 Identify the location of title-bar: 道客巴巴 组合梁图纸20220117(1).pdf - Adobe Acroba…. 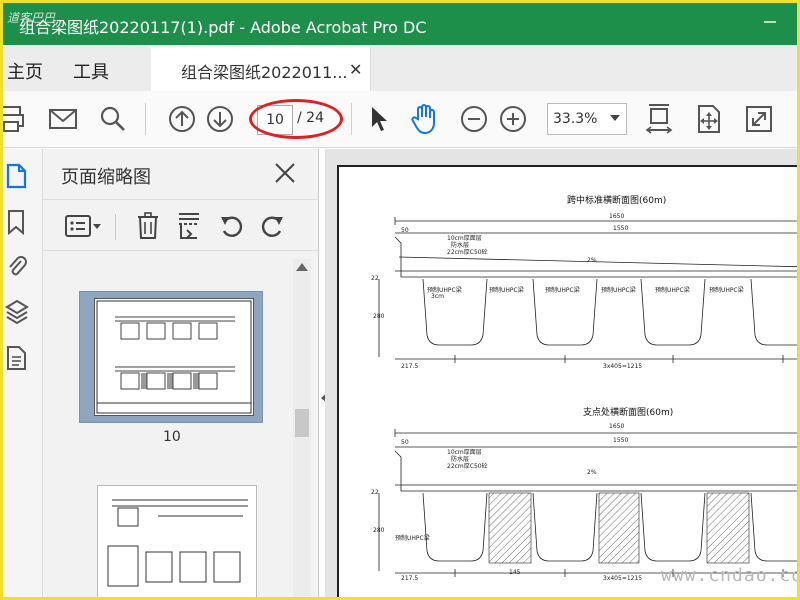
(400, 24).